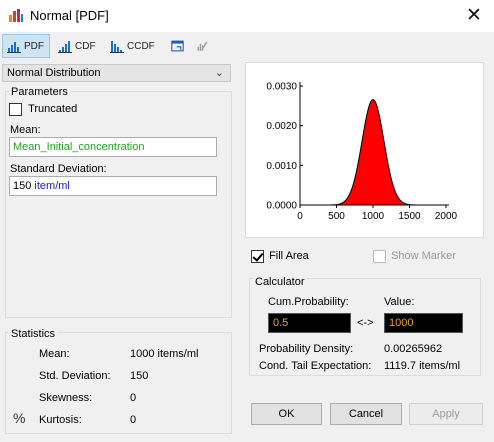 The image size is (494, 442). What do you see at coordinates (22, 186) in the screenshot?
I see `std-number: 150` at bounding box center [22, 186].